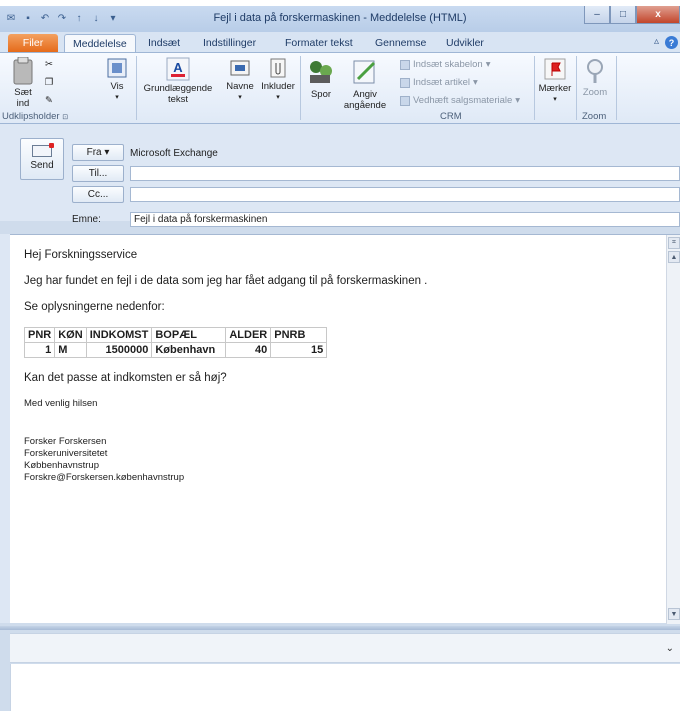 The image size is (680, 711). I want to click on specify-regarding-button: Angiv angående, so click(365, 84).